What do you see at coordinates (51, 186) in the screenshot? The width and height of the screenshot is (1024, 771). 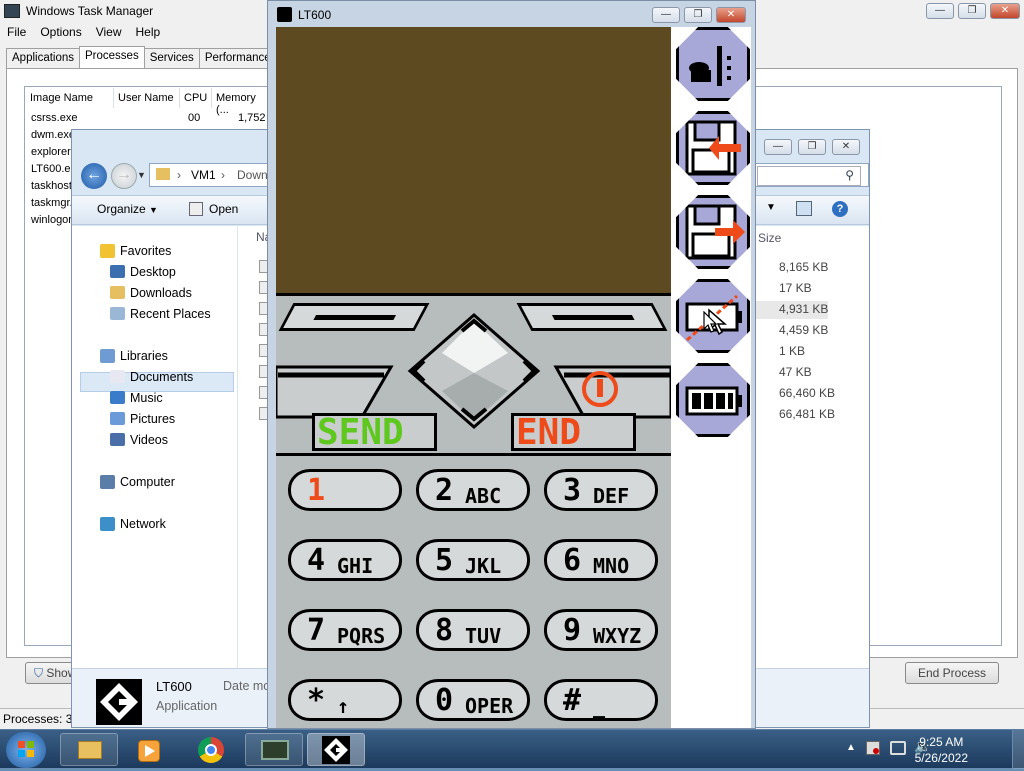 I see `process-row-name: taskhost` at bounding box center [51, 186].